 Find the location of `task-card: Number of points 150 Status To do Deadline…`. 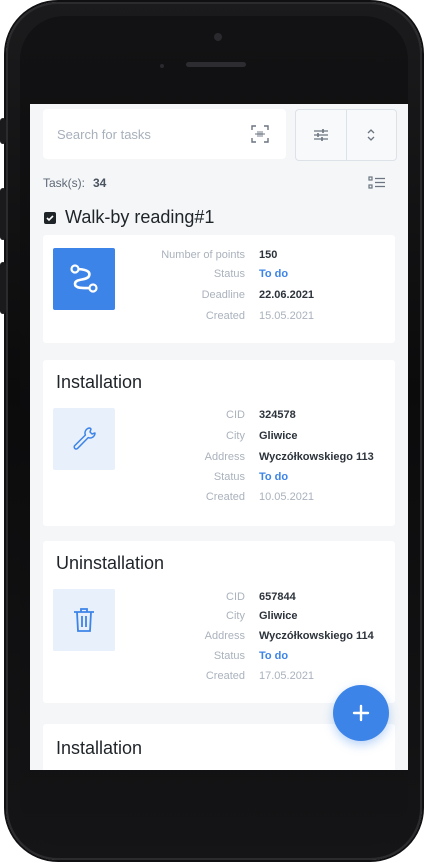

task-card: Number of points 150 Status To do Deadline… is located at coordinates (219, 289).